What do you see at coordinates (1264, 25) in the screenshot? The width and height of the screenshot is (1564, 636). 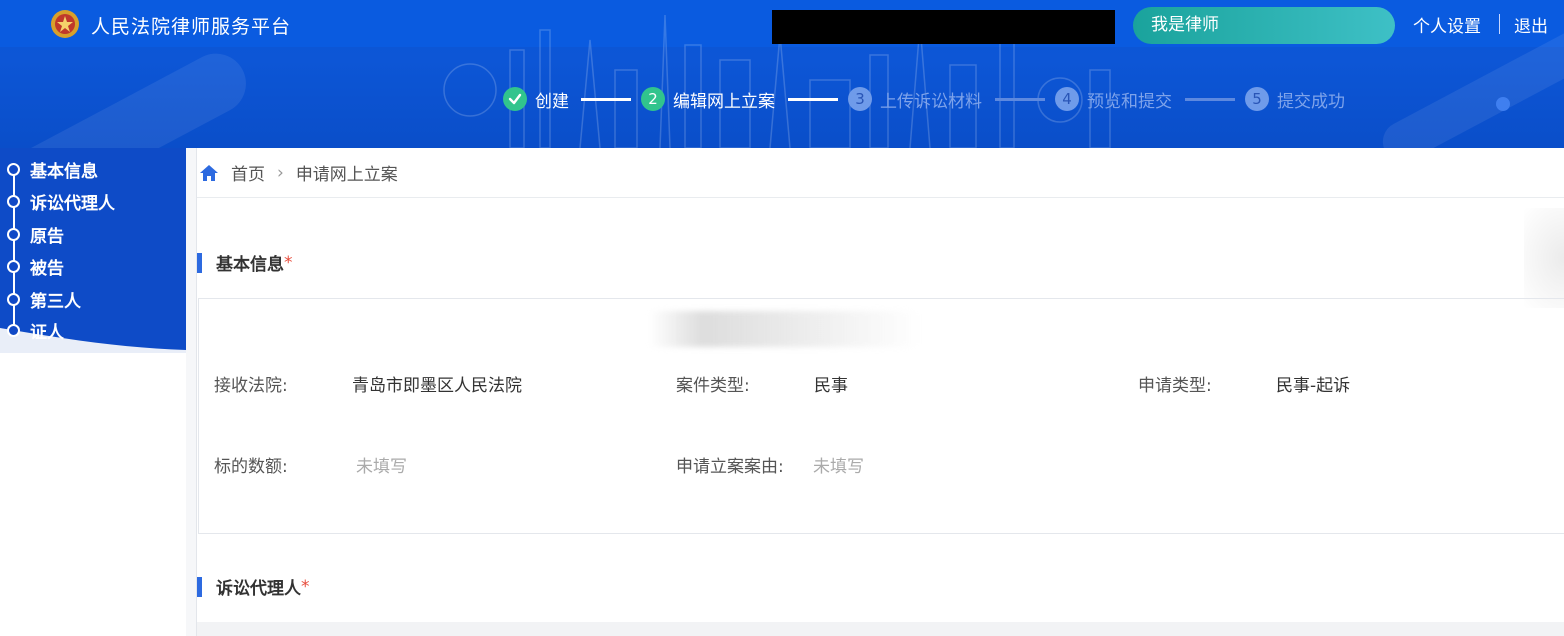 I see `lawyer-role-button: 我是律师` at bounding box center [1264, 25].